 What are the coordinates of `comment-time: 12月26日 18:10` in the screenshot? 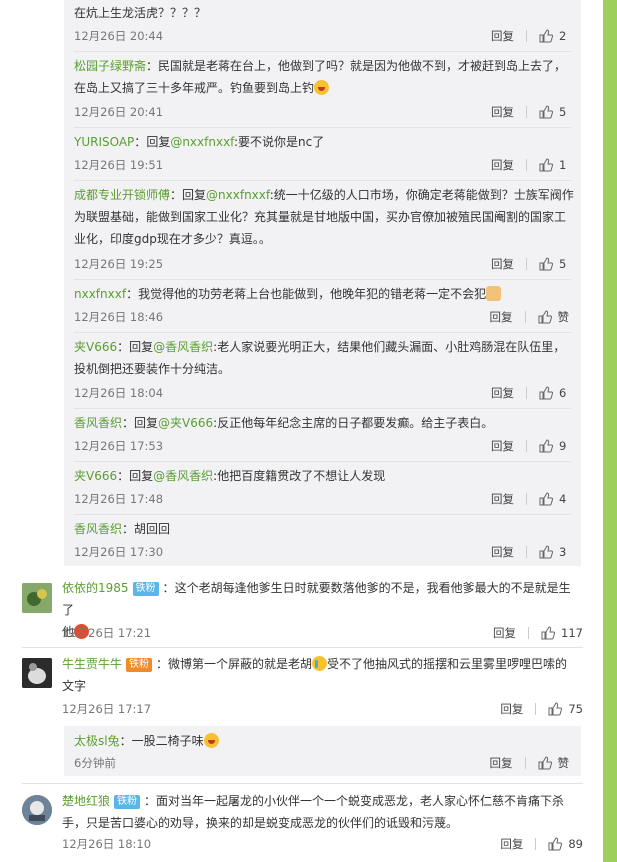 It's located at (107, 844).